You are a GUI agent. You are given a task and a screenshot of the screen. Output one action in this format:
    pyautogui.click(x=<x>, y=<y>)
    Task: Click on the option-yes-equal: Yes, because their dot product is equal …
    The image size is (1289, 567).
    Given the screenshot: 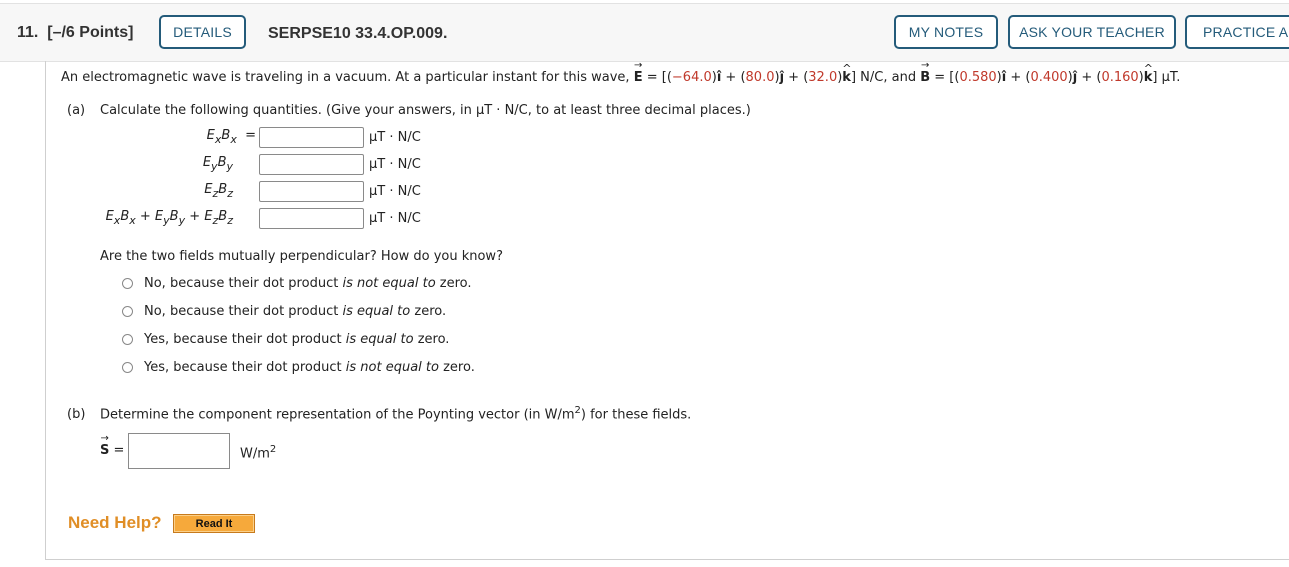 What is the action you would take?
    pyautogui.click(x=285, y=339)
    